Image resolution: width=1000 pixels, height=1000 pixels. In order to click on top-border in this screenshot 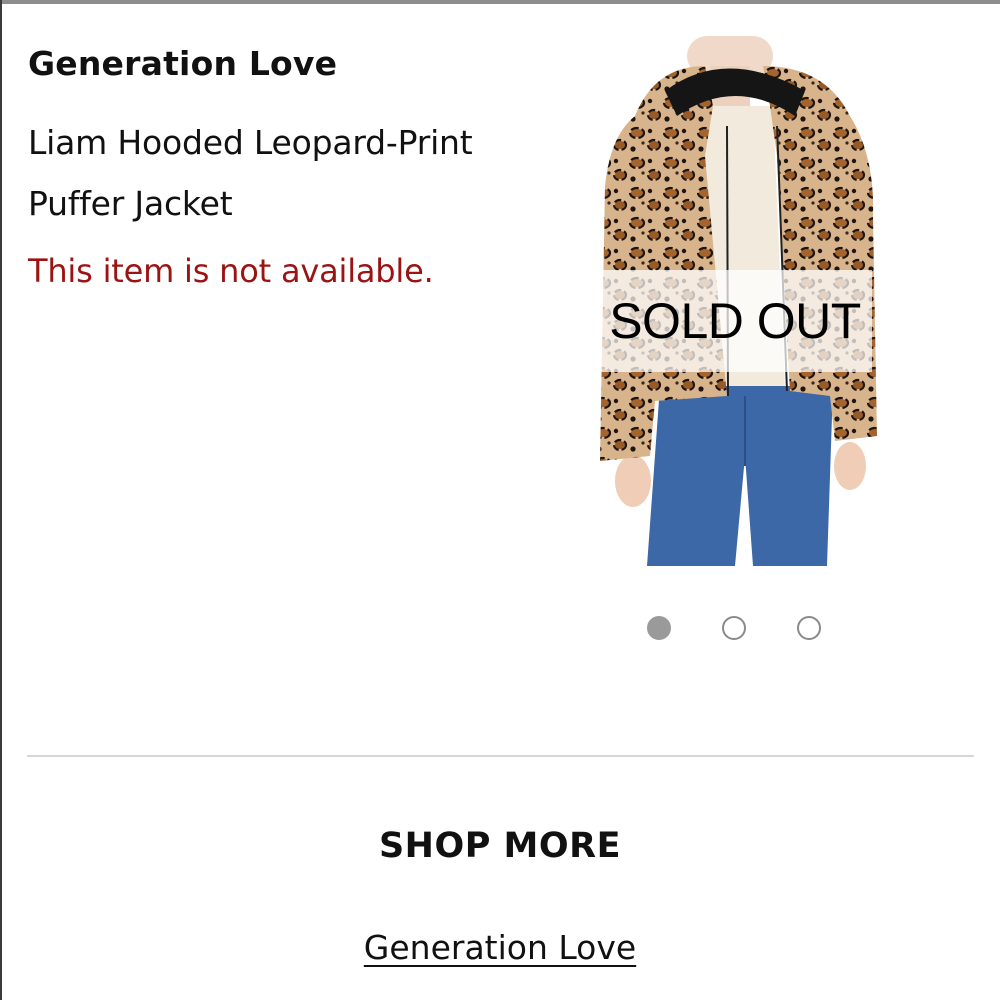, I will do `click(500, 2)`.